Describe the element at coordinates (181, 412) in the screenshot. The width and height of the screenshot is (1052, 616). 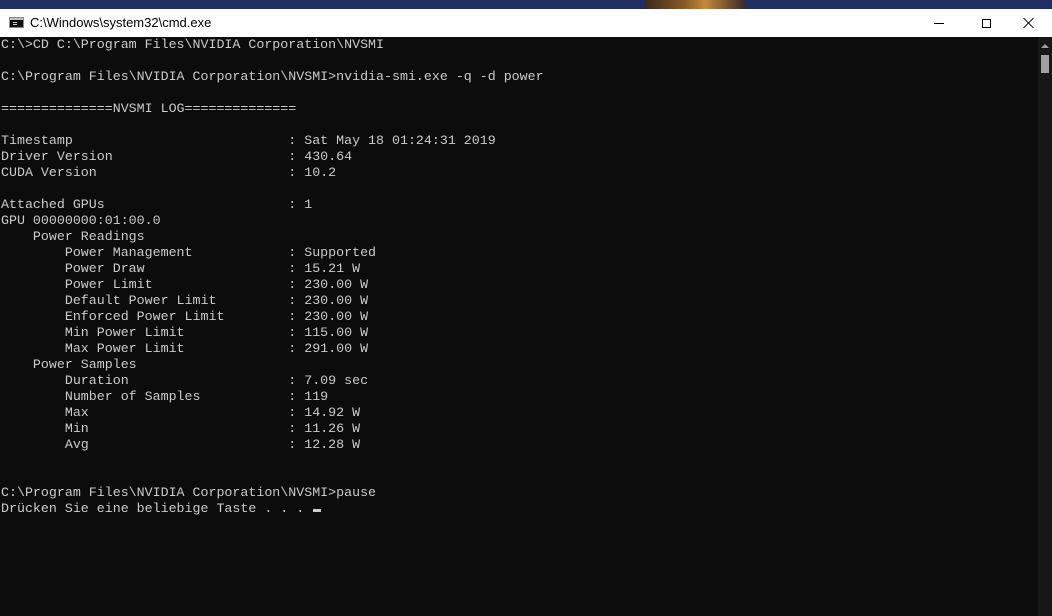
I see `console-line: Max : 14.92 W` at that location.